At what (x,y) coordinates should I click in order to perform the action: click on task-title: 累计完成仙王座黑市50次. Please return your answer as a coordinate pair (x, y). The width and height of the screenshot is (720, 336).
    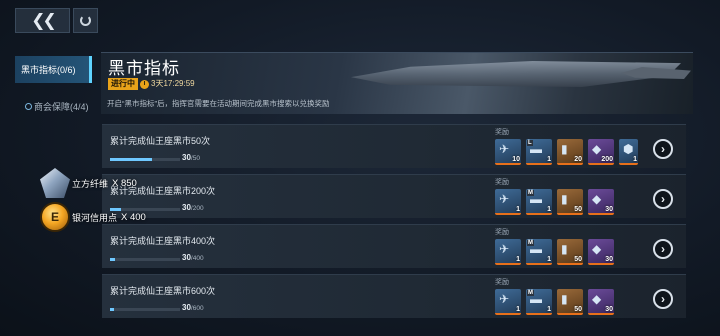
    Looking at the image, I should click on (160, 141).